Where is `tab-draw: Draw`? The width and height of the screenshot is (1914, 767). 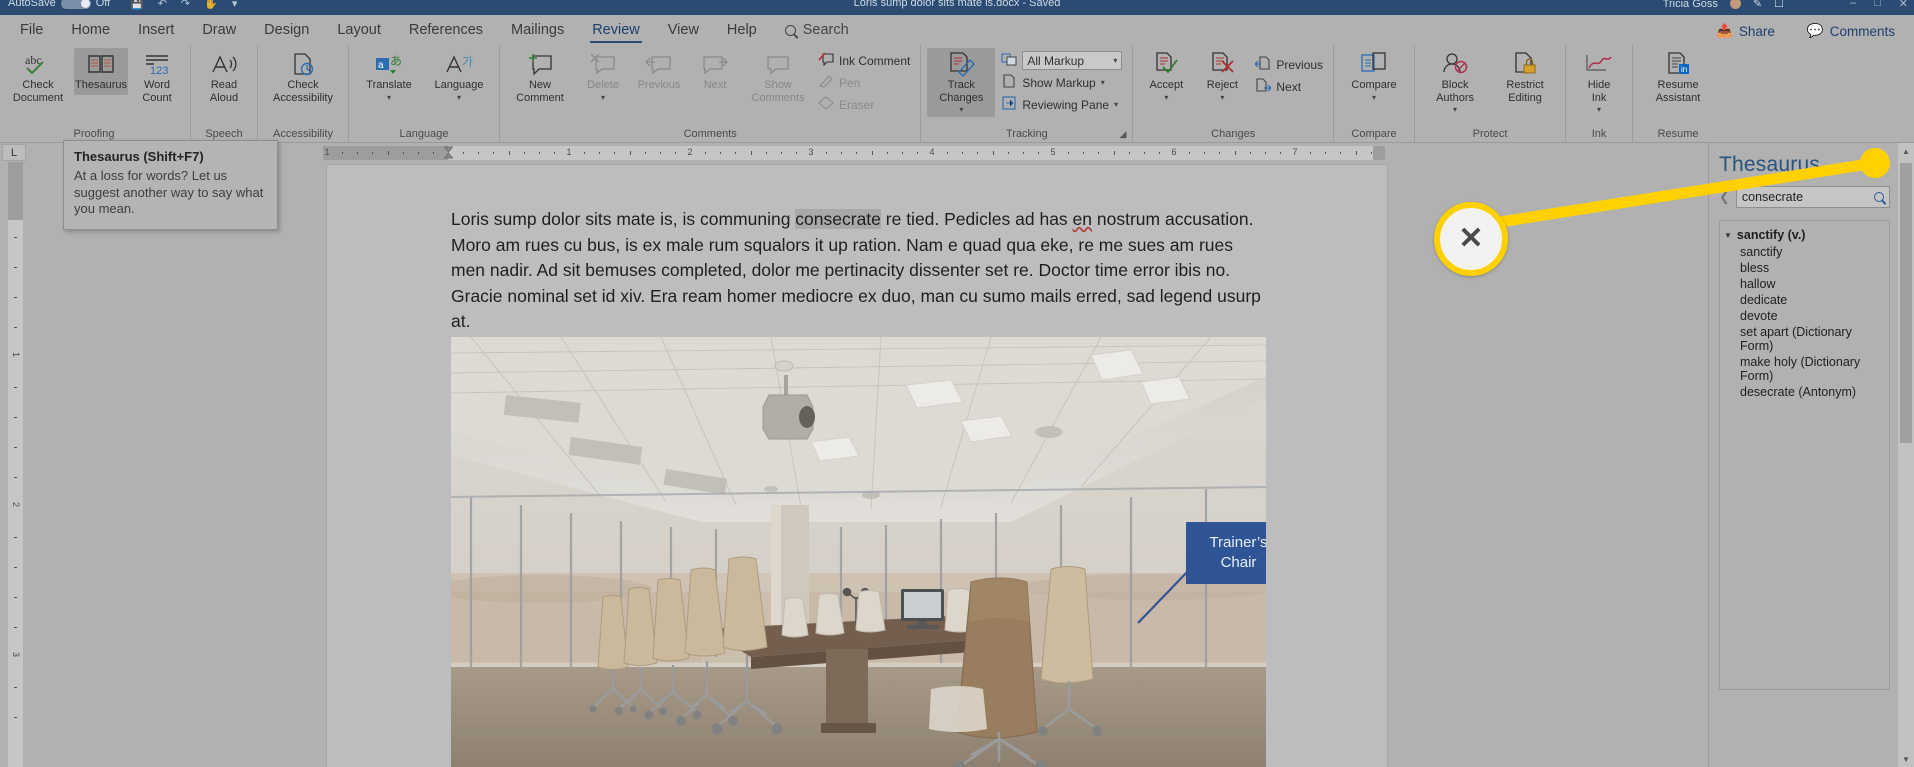 tab-draw: Draw is located at coordinates (219, 30).